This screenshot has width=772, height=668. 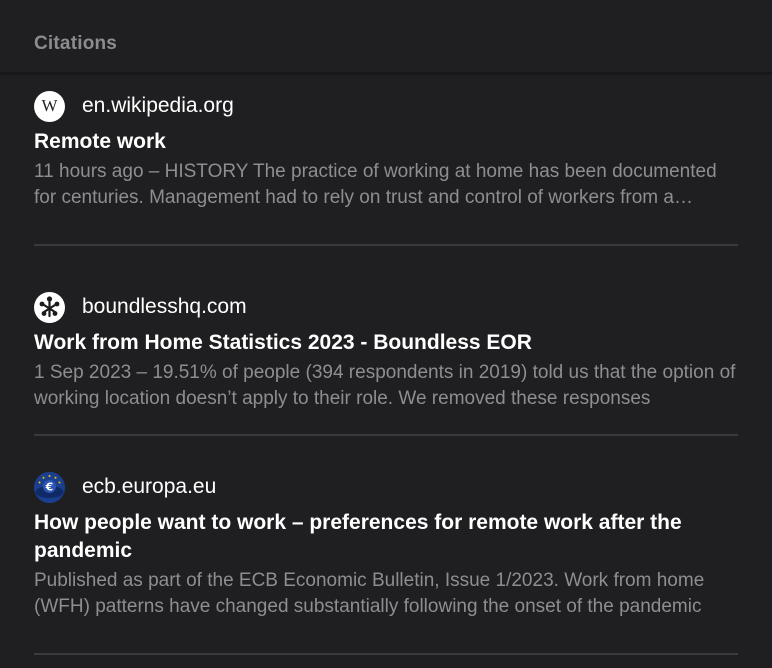 I want to click on citation-domain: en.wikipedia.org, so click(x=158, y=106).